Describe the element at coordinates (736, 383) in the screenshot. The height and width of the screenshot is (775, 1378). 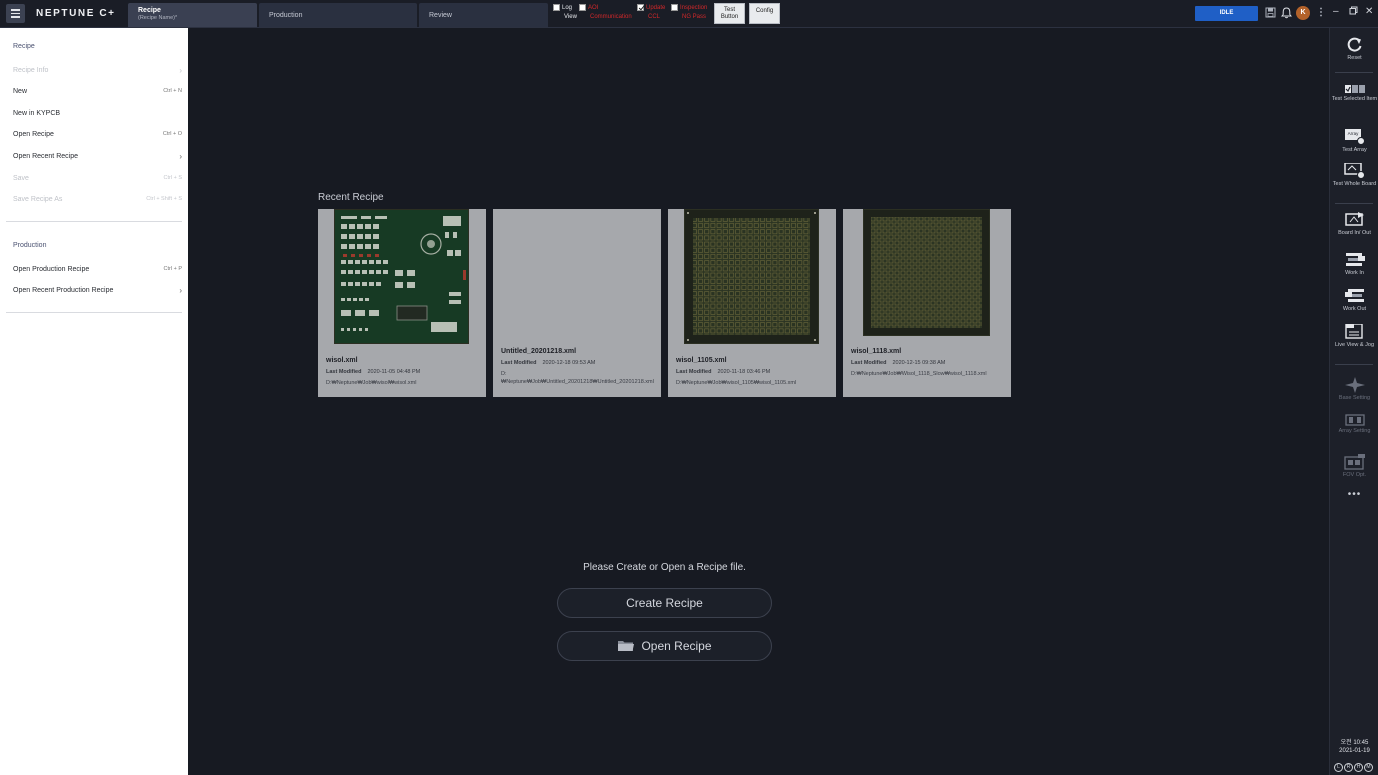
I see `recipe-card-path: D:₩Neptune₩Job₩wisol_1105₩wisol_1105.xml` at that location.